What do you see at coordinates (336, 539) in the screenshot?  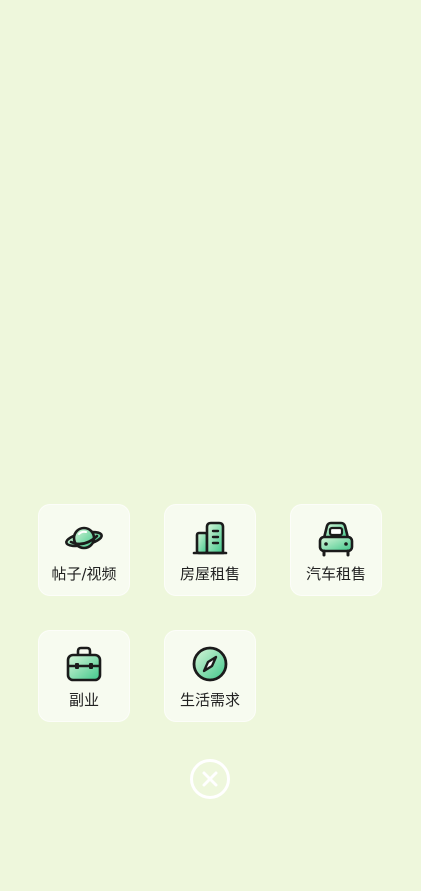 I see `car-icon` at bounding box center [336, 539].